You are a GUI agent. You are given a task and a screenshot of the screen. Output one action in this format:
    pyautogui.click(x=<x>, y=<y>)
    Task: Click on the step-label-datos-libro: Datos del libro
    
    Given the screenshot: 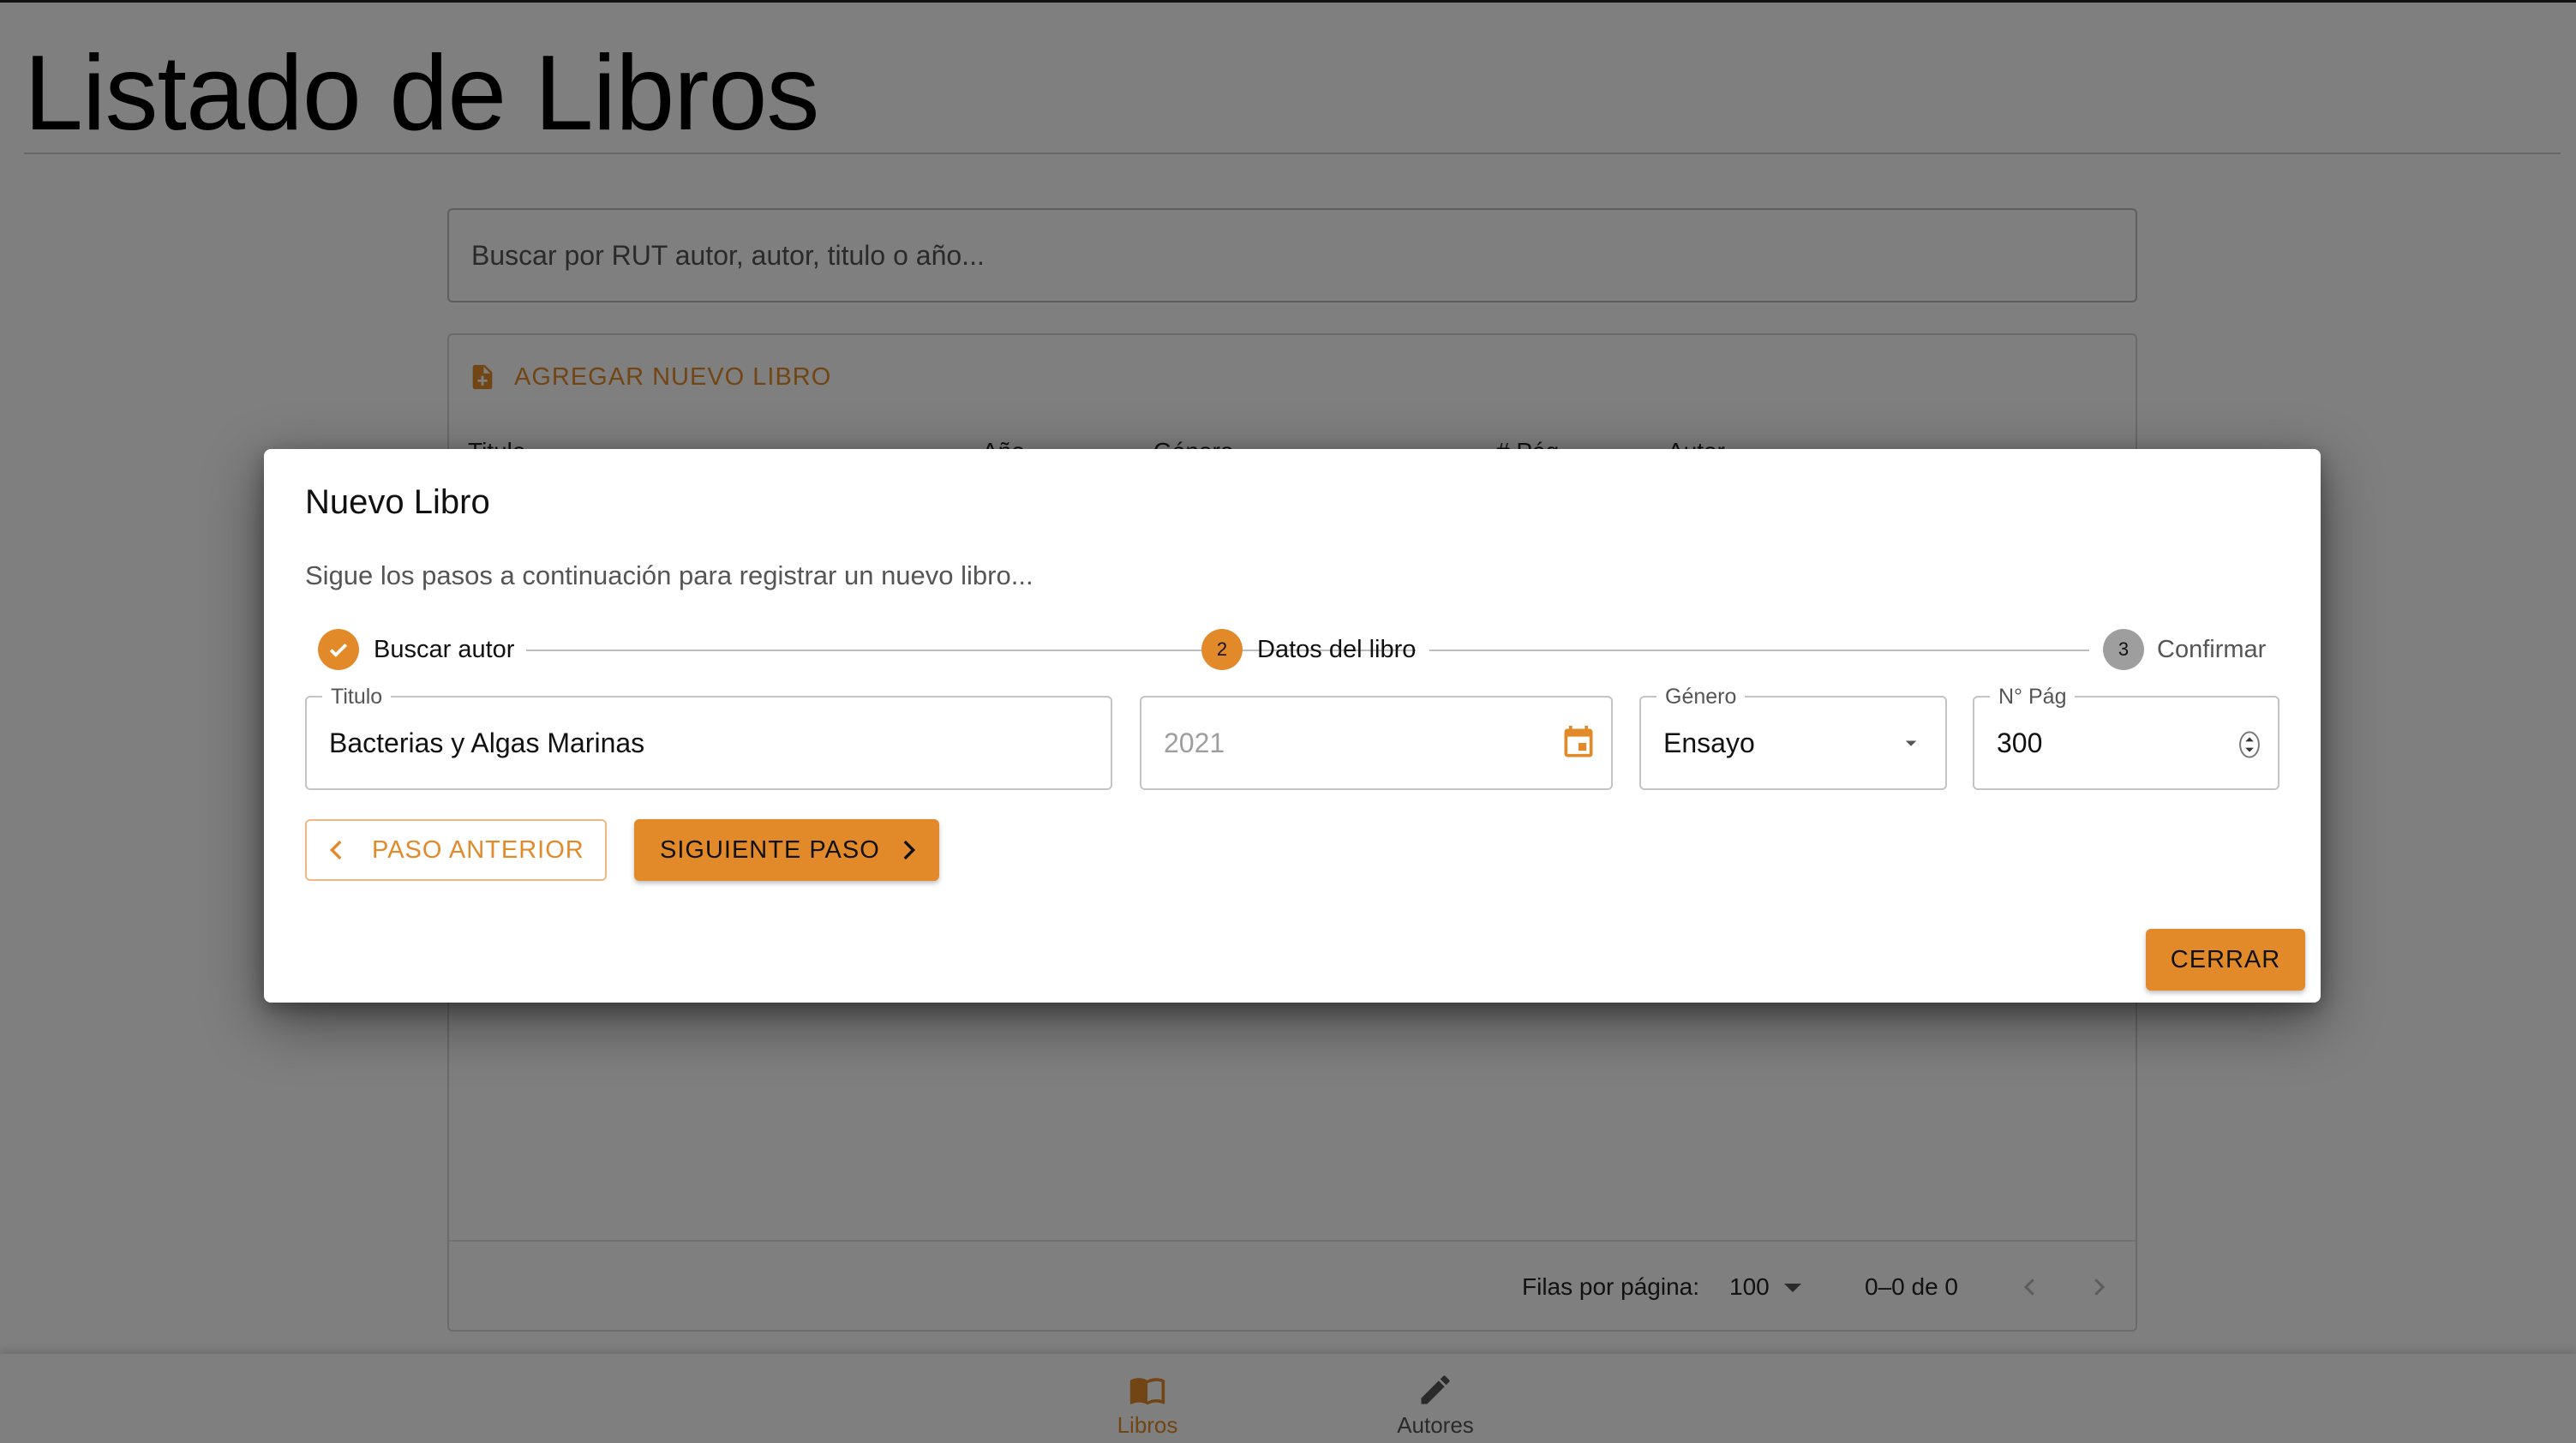 What is the action you would take?
    pyautogui.click(x=1337, y=649)
    